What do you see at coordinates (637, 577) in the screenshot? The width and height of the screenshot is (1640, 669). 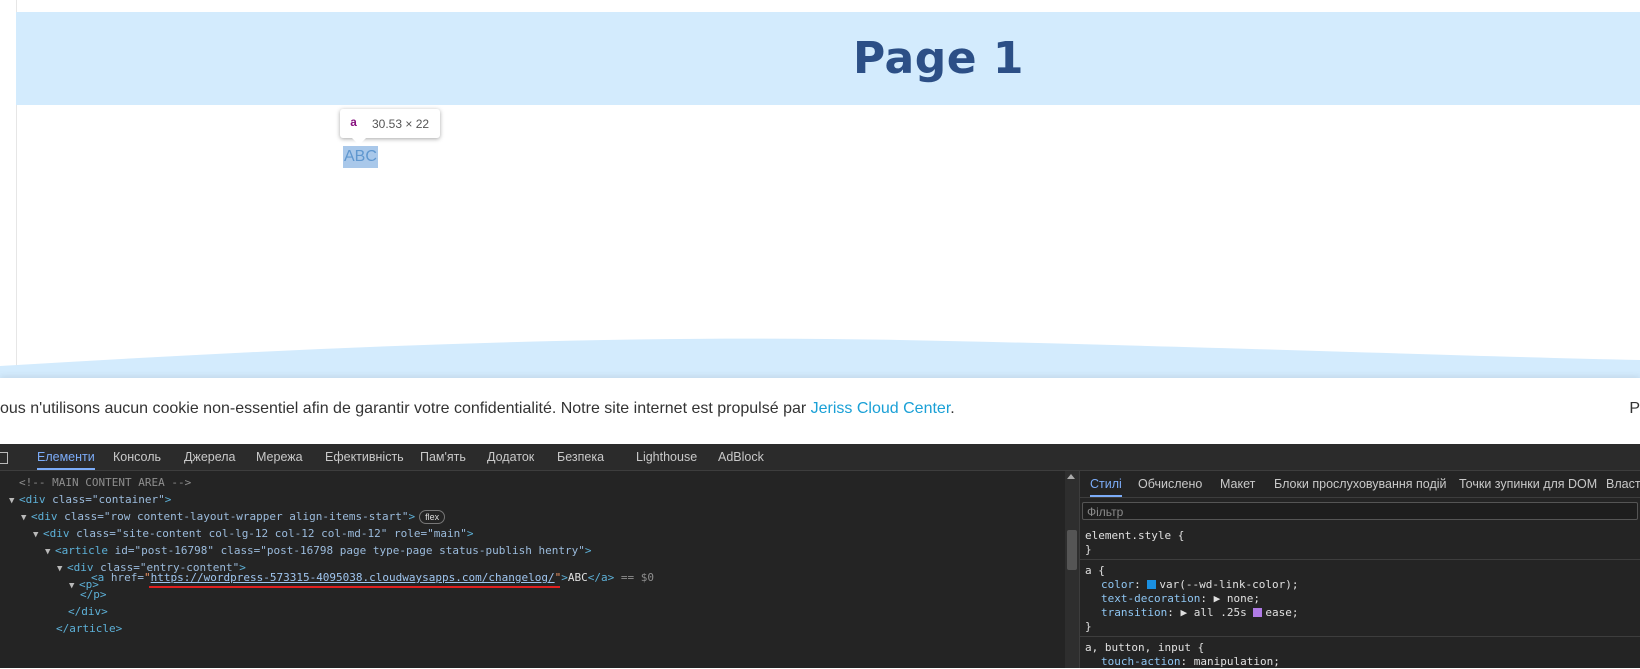 I see `dollar-zero-marker: == $0` at bounding box center [637, 577].